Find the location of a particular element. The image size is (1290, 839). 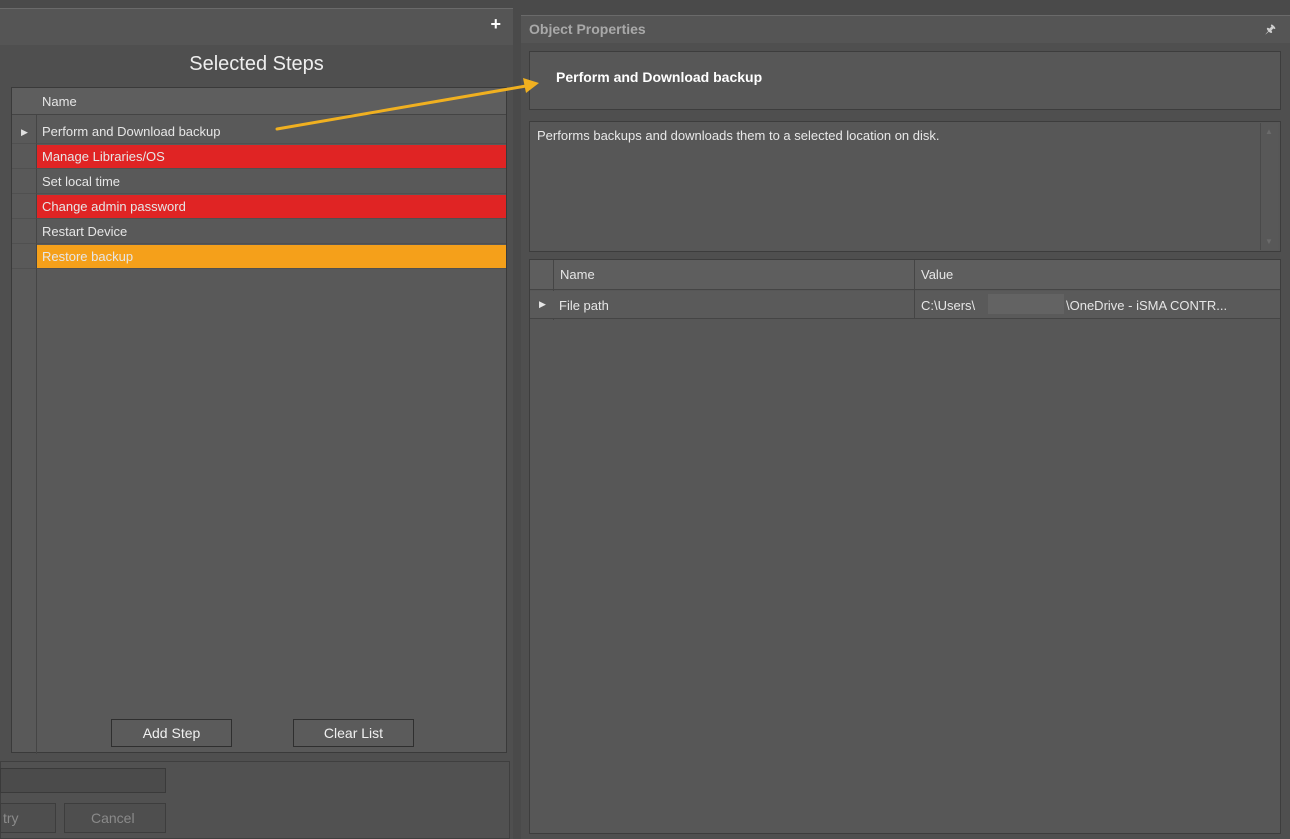

object-title: Perform and Download backup is located at coordinates (659, 77).